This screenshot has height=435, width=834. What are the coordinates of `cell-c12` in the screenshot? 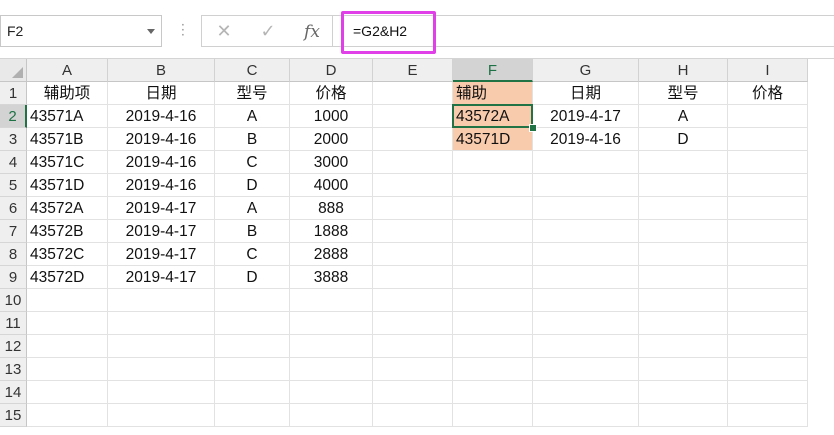 It's located at (252, 346).